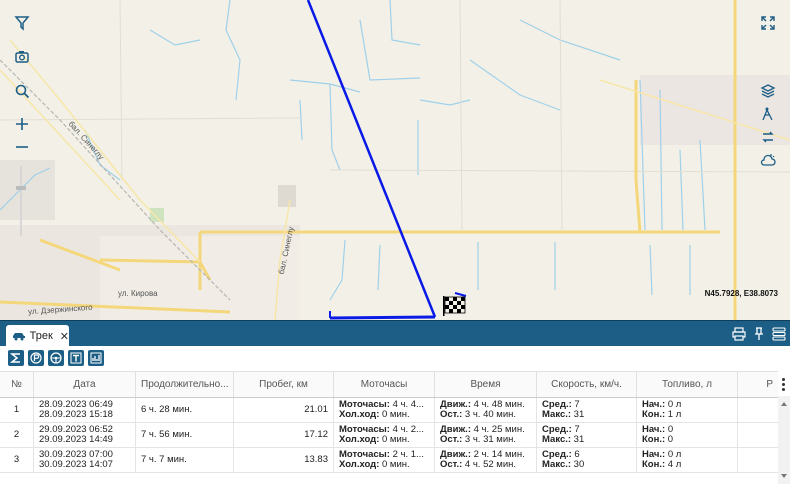  What do you see at coordinates (784, 404) in the screenshot?
I see `scroll-up-icon` at bounding box center [784, 404].